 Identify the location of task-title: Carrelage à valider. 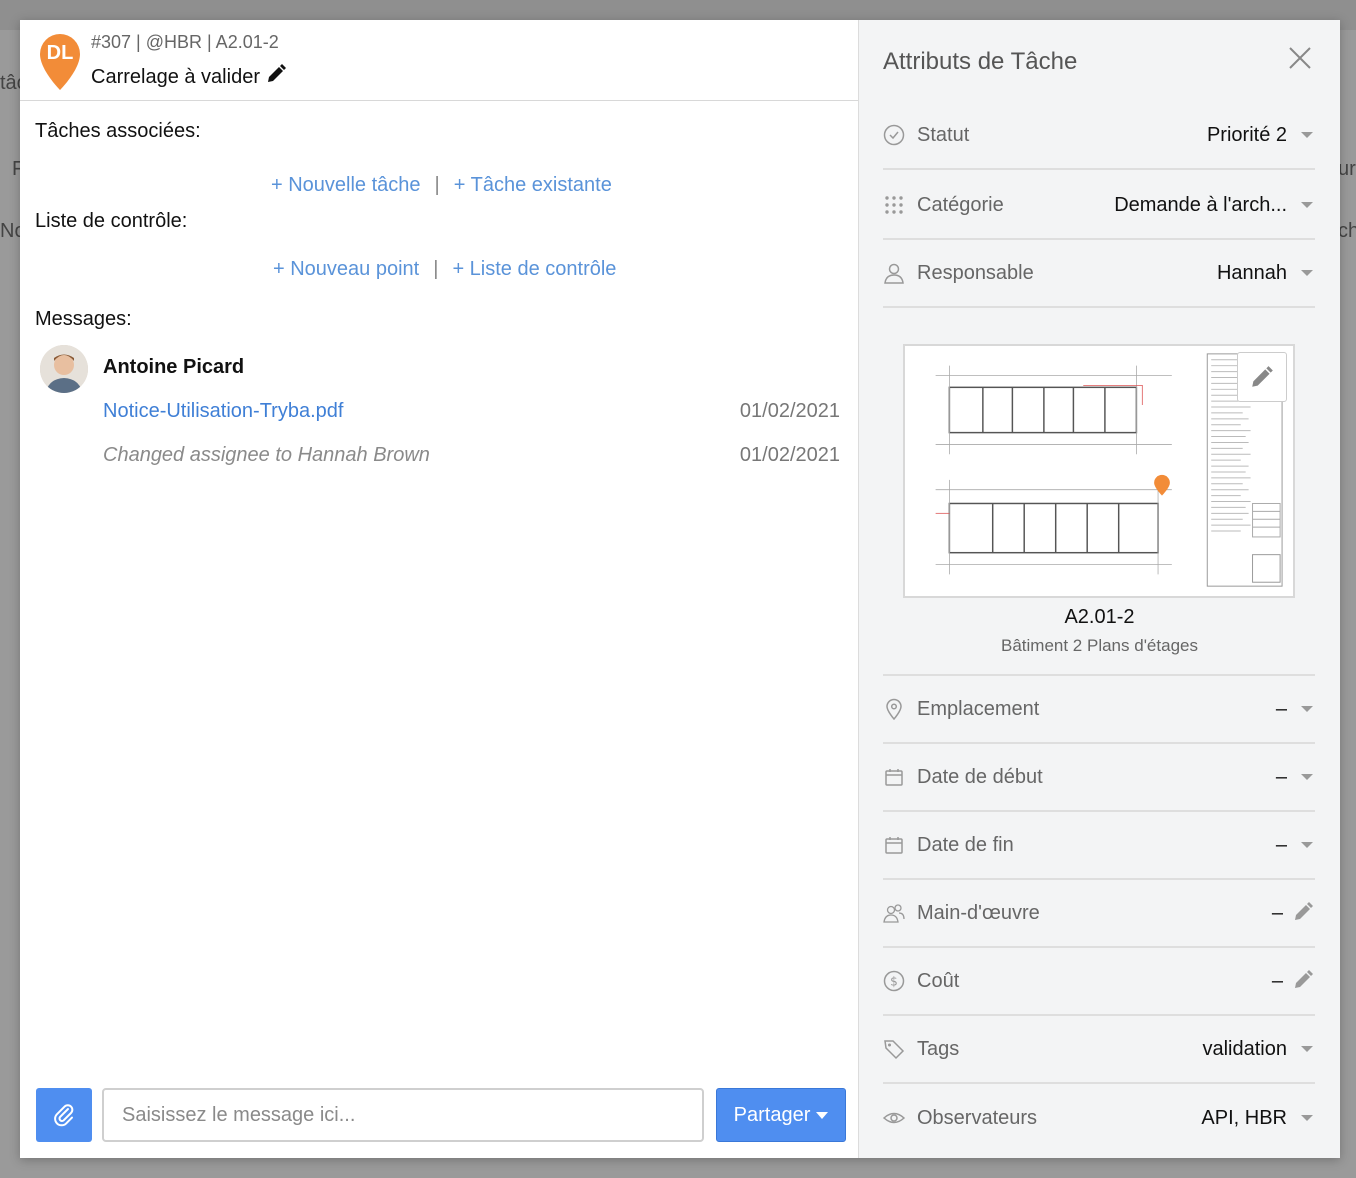
(188, 77).